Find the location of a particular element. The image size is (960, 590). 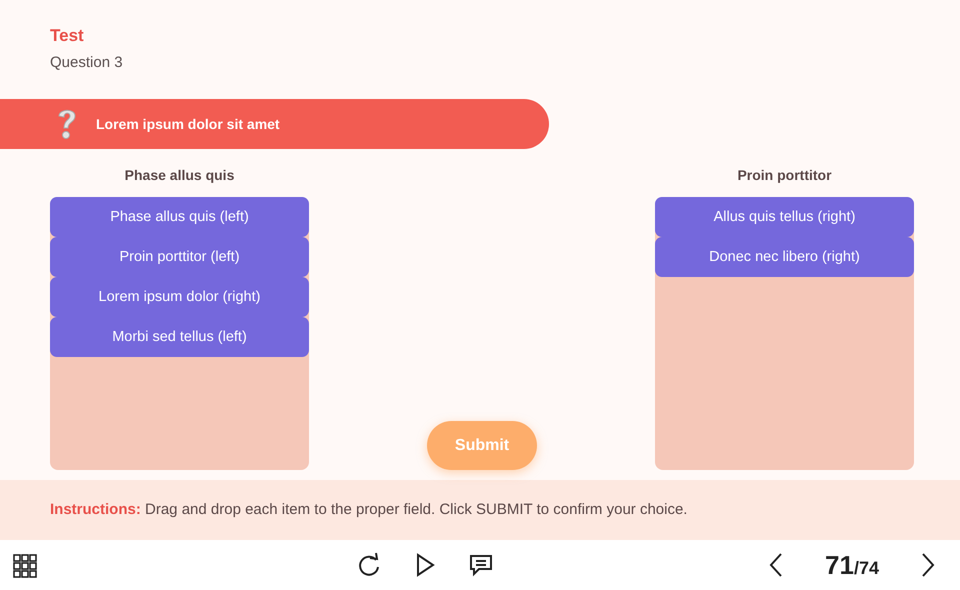

comment-button is located at coordinates (481, 565).